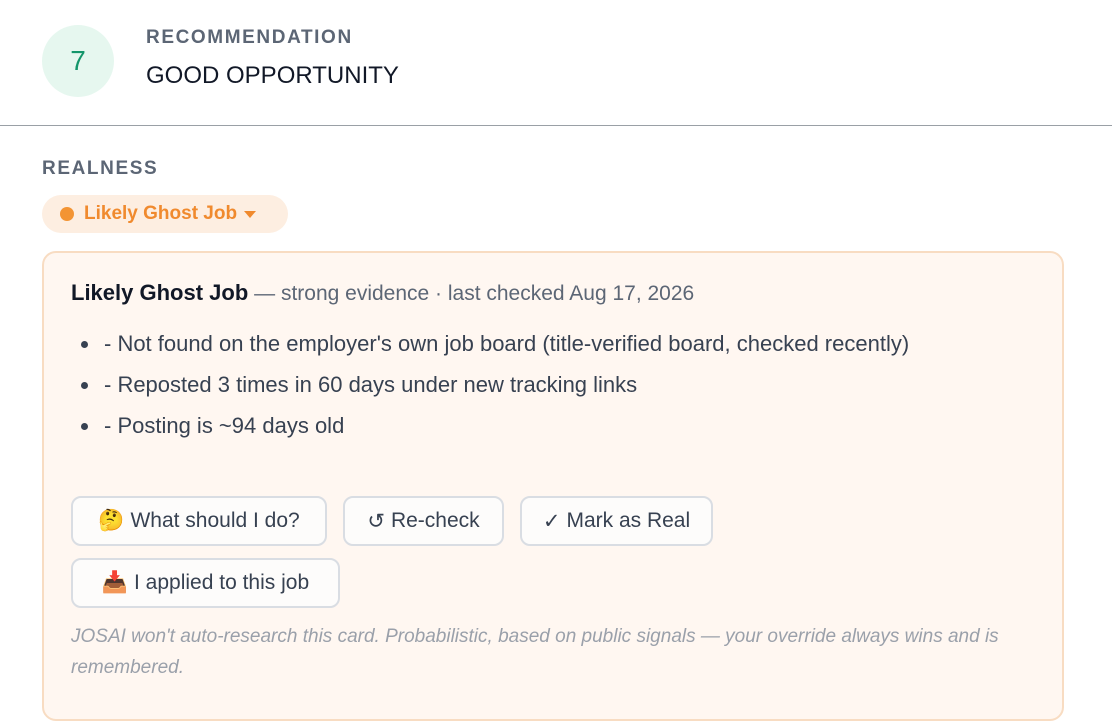  Describe the element at coordinates (215, 520) in the screenshot. I see `what-should-i-do-label: What should I do?` at that location.